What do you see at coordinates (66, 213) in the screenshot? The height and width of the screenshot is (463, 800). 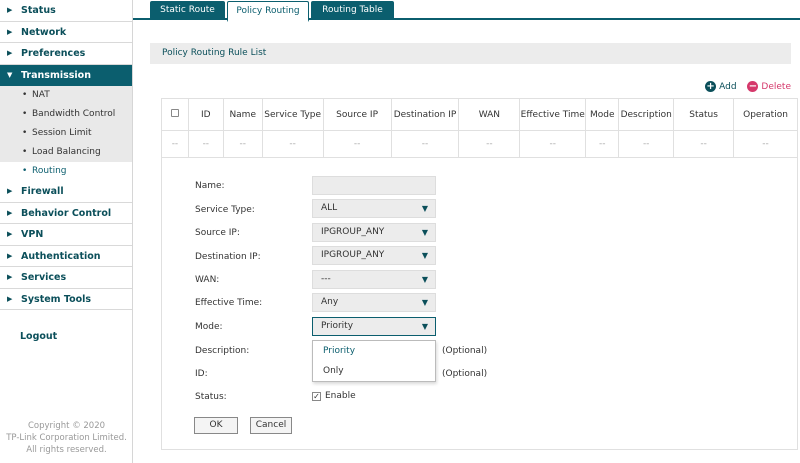 I see `nav-behavior-control: ▶ Behavior Control` at bounding box center [66, 213].